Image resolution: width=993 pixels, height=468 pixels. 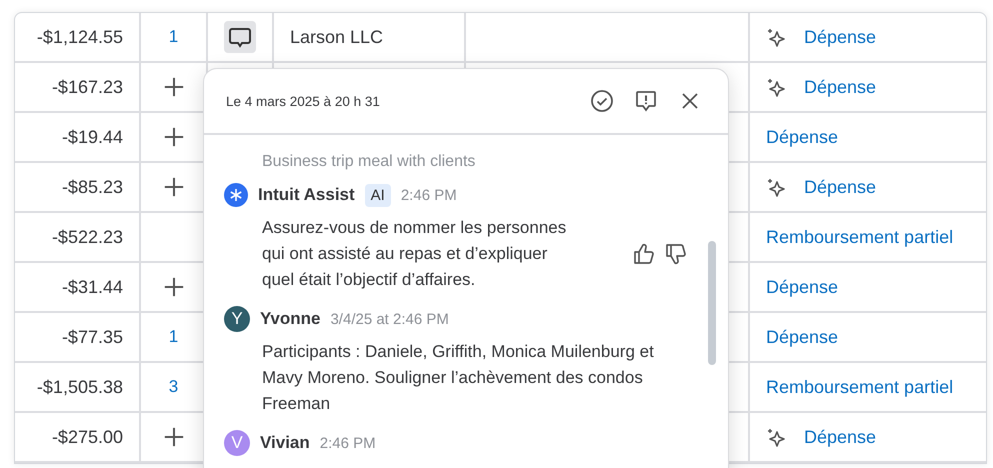 I want to click on check-circle-icon, so click(x=602, y=101).